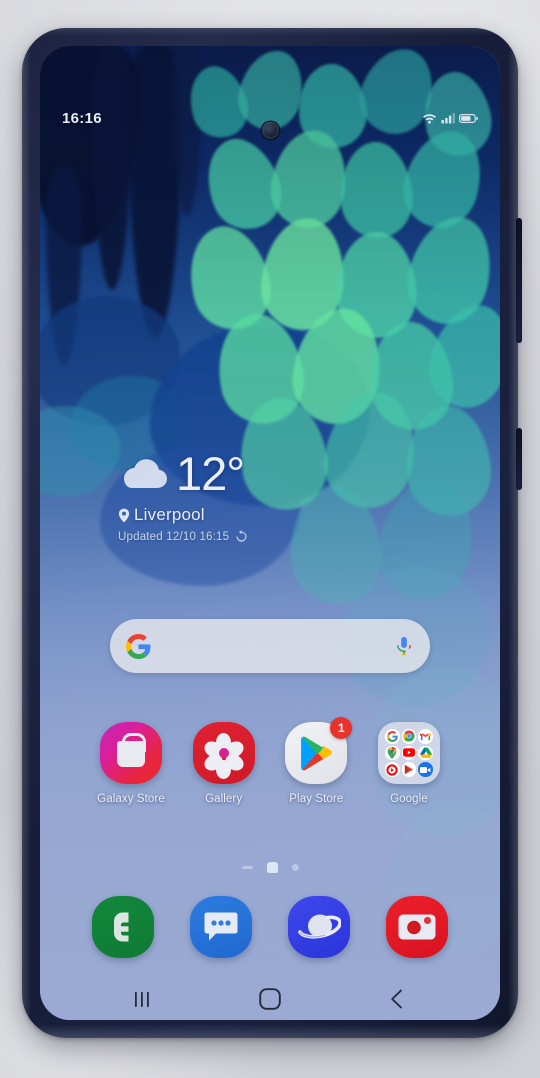 This screenshot has width=540, height=1078. I want to click on google-search-bar, so click(270, 646).